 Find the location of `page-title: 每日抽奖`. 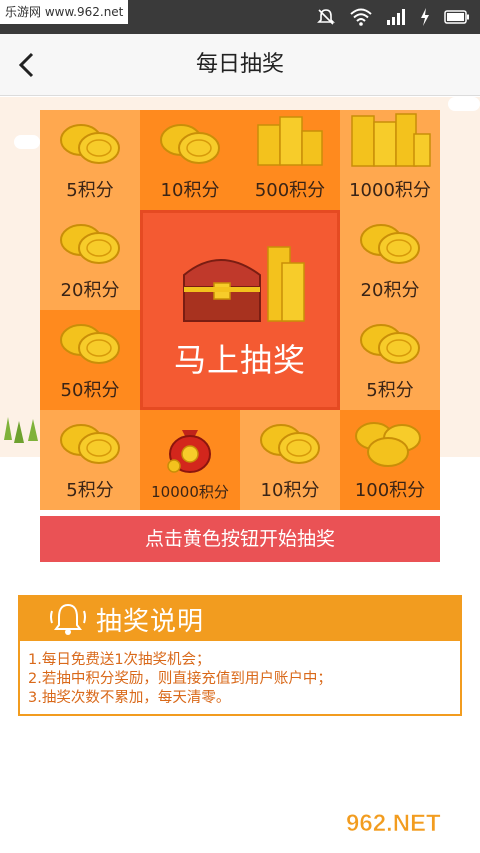

page-title: 每日抽奖 is located at coordinates (239, 64).